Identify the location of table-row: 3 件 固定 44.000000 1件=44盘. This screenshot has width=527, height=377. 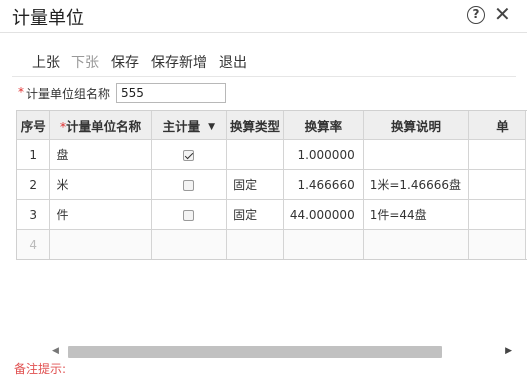
(271, 214).